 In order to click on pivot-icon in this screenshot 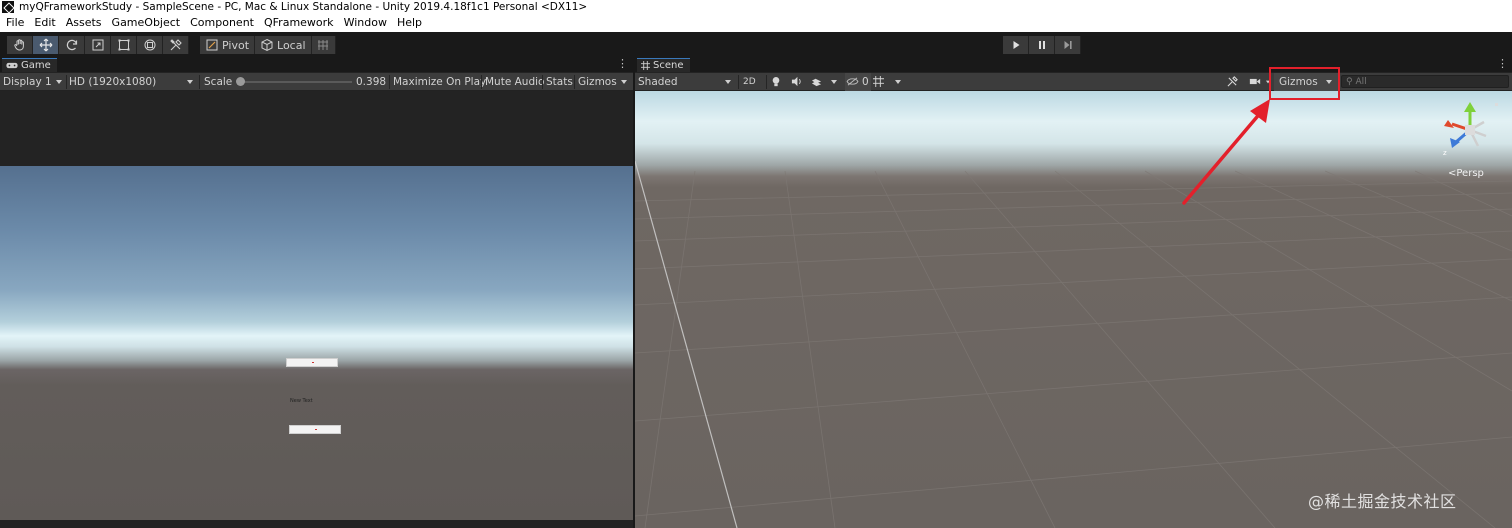, I will do `click(212, 45)`.